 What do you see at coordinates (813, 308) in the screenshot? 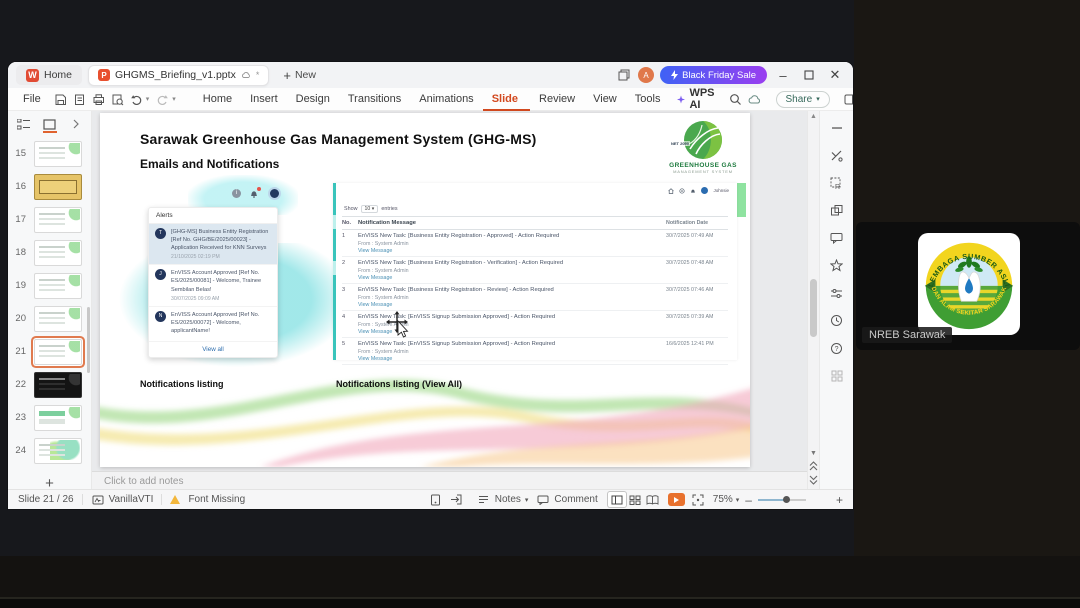
I see `scrollbar-thumb` at bounding box center [813, 308].